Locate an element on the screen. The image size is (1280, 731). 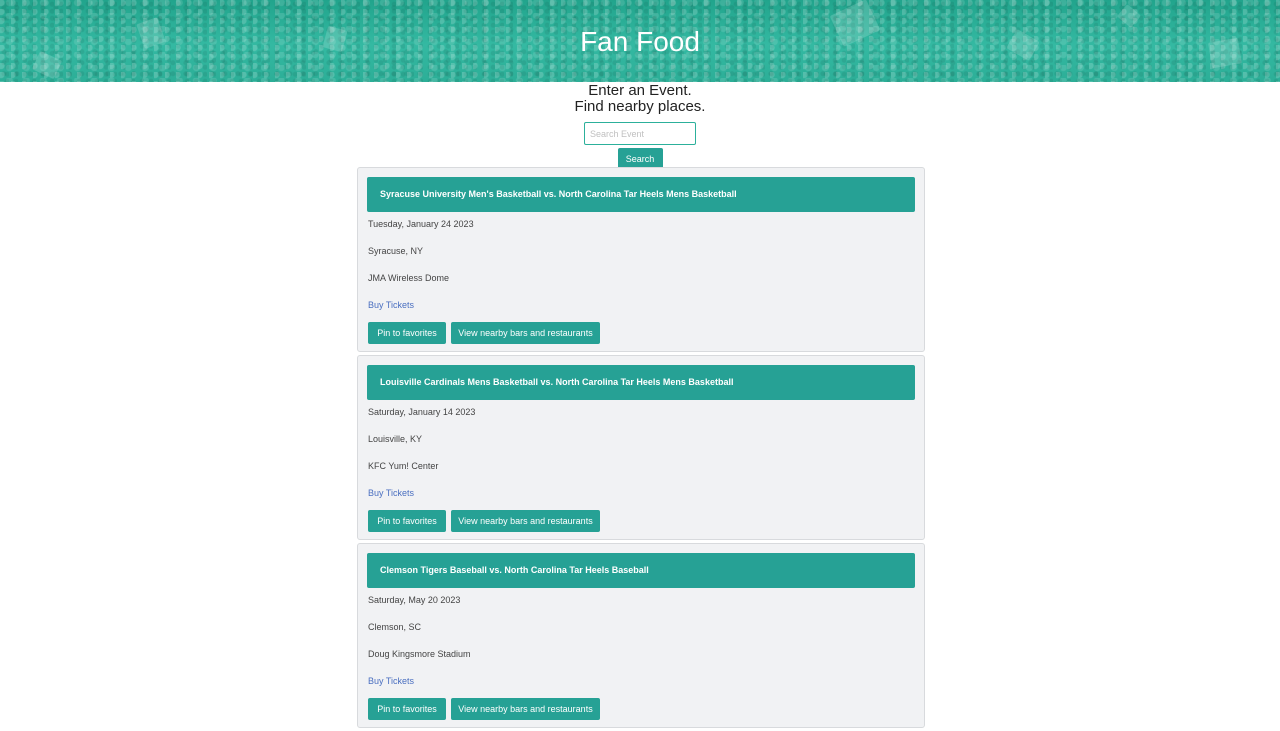
hero-banner: Fan Food is located at coordinates (640, 41).